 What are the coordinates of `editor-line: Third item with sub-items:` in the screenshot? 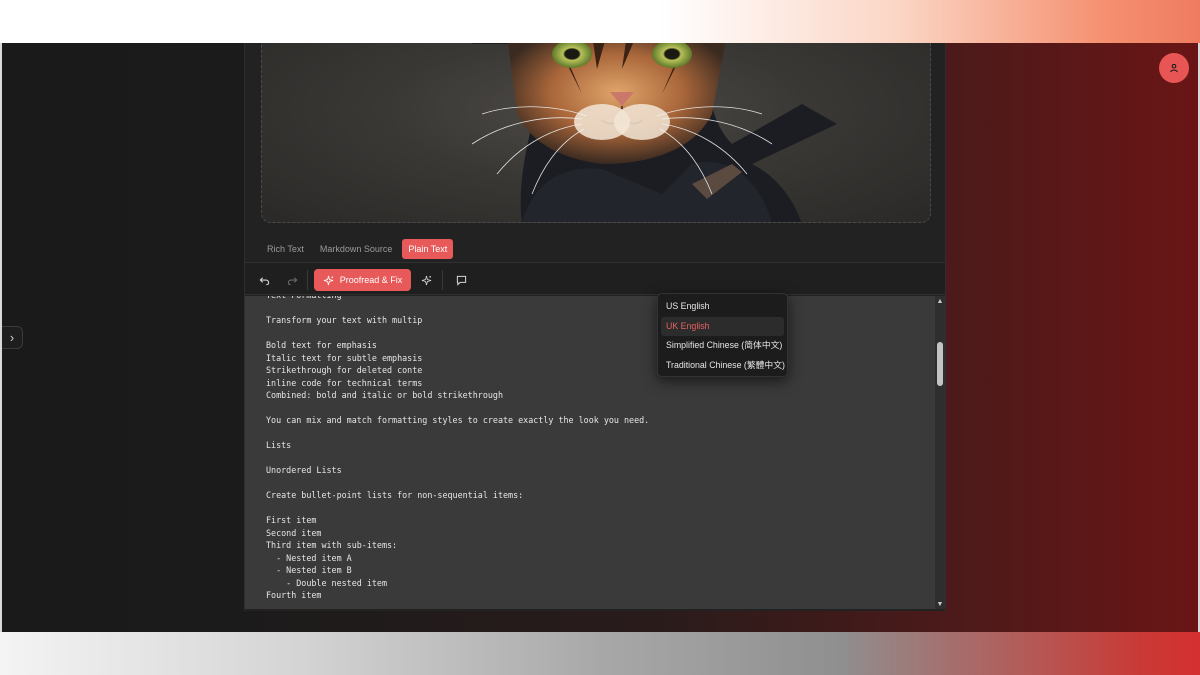 It's located at (332, 545).